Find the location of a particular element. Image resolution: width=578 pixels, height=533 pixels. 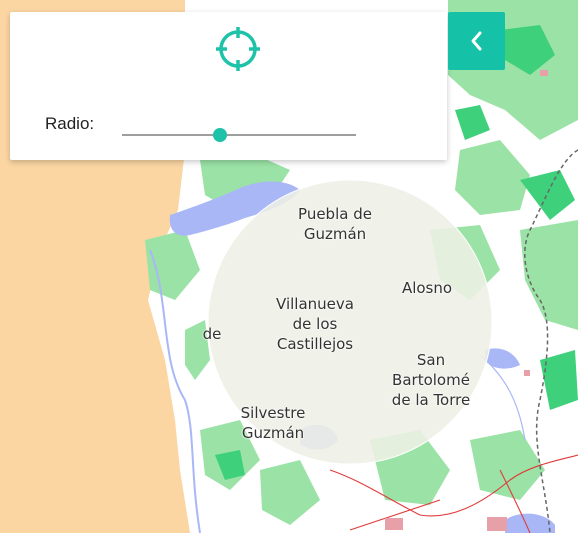

collapse-panel-button is located at coordinates (476, 41).